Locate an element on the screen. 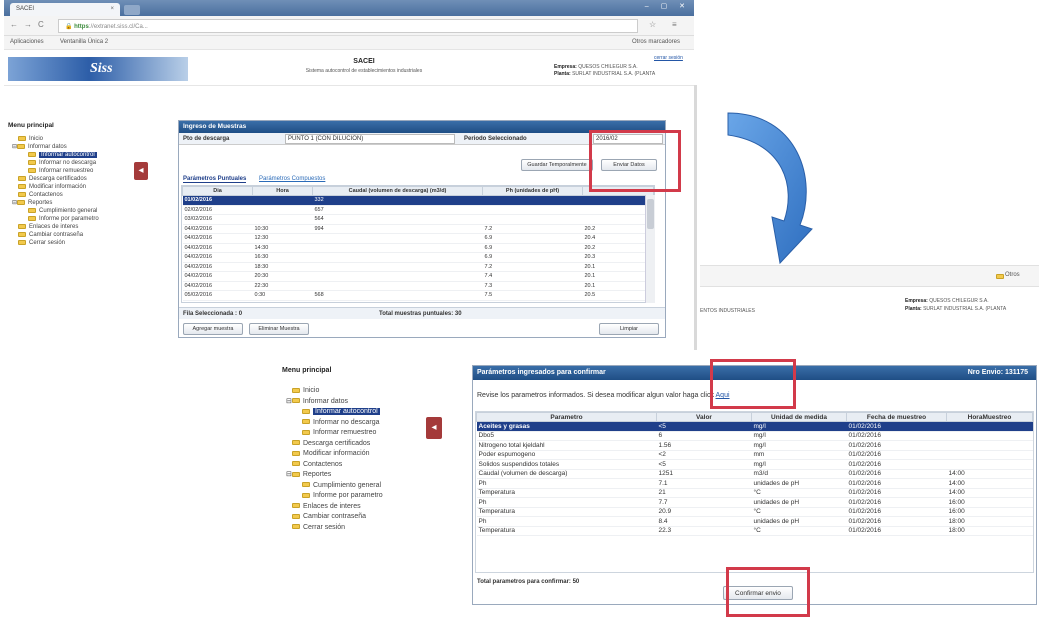 The image size is (1039, 620). table-cell: 20.2 is located at coordinates (618, 248).